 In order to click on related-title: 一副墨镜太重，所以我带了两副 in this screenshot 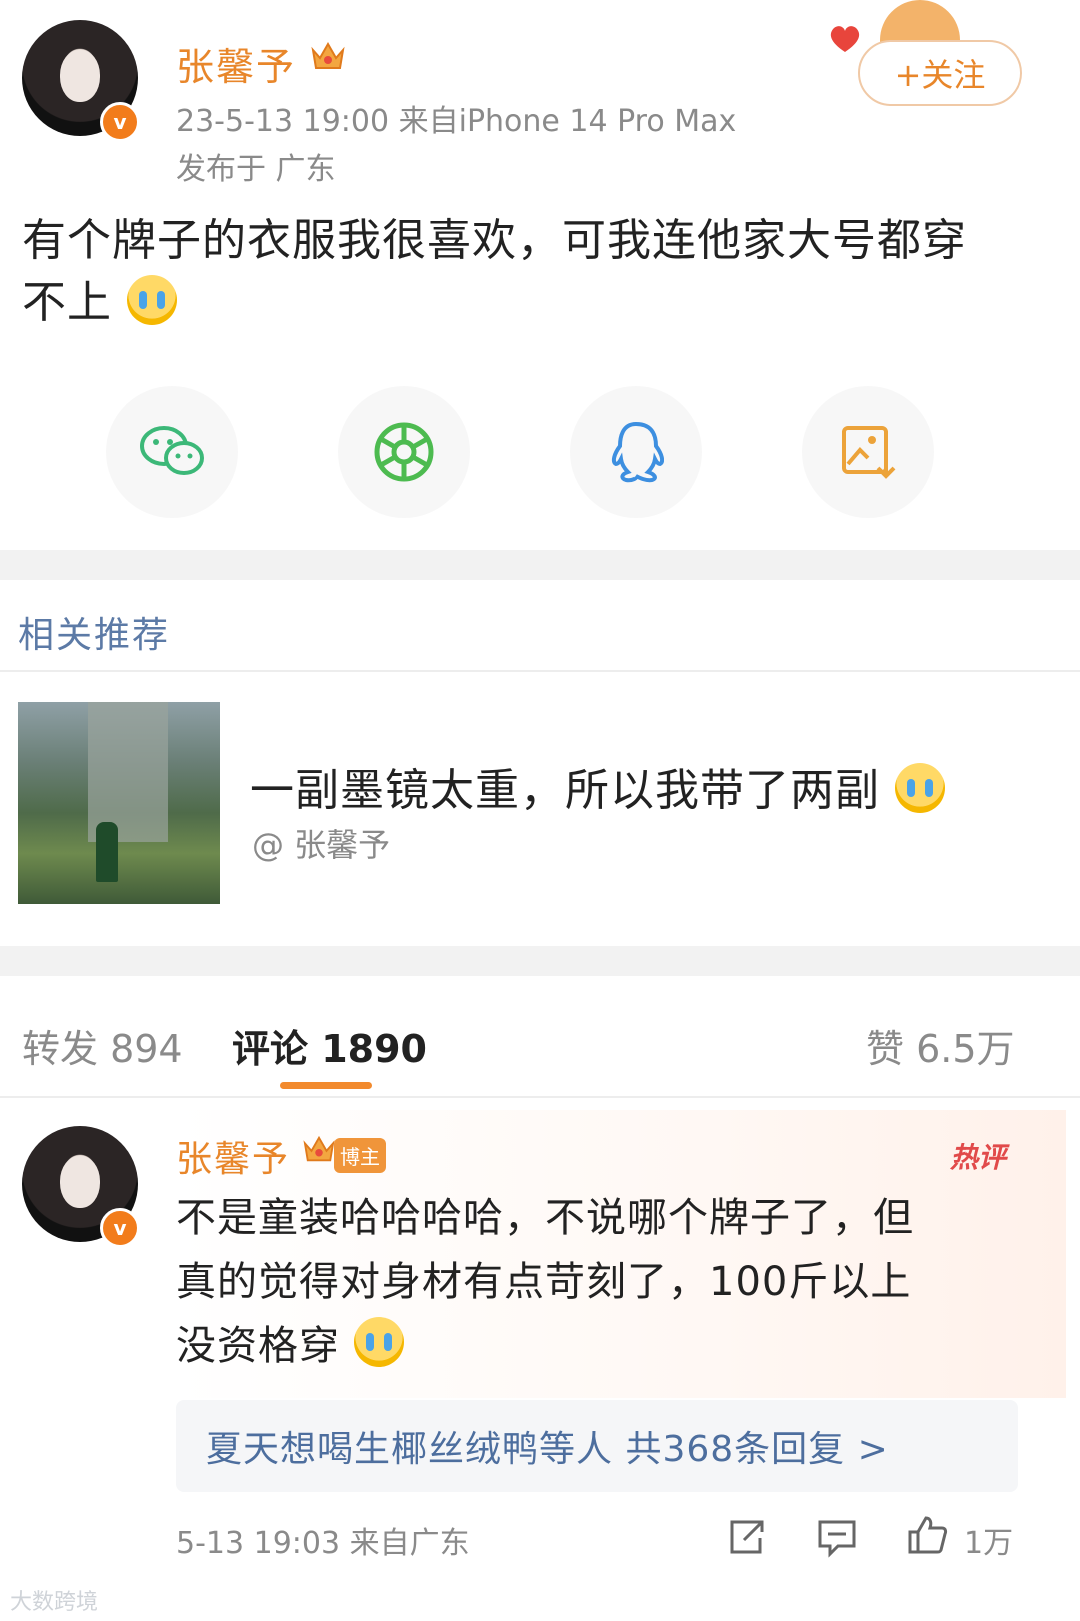, I will do `click(597, 786)`.